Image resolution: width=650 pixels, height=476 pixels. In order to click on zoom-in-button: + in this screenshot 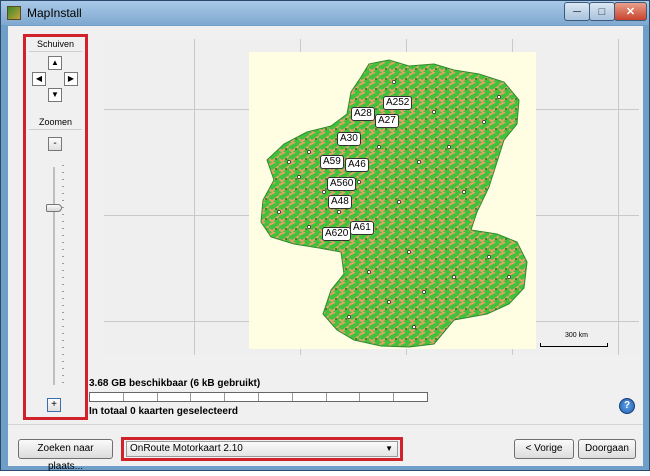, I will do `click(54, 405)`.